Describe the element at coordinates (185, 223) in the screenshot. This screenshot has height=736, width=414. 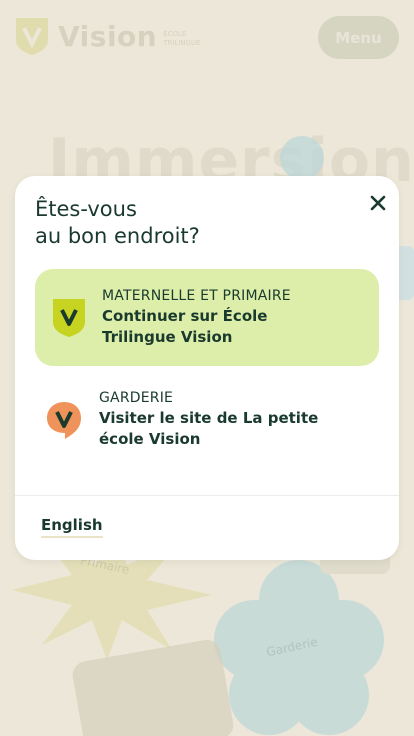
I see `modal-title: Êtes-vous au bon endroit?` at that location.